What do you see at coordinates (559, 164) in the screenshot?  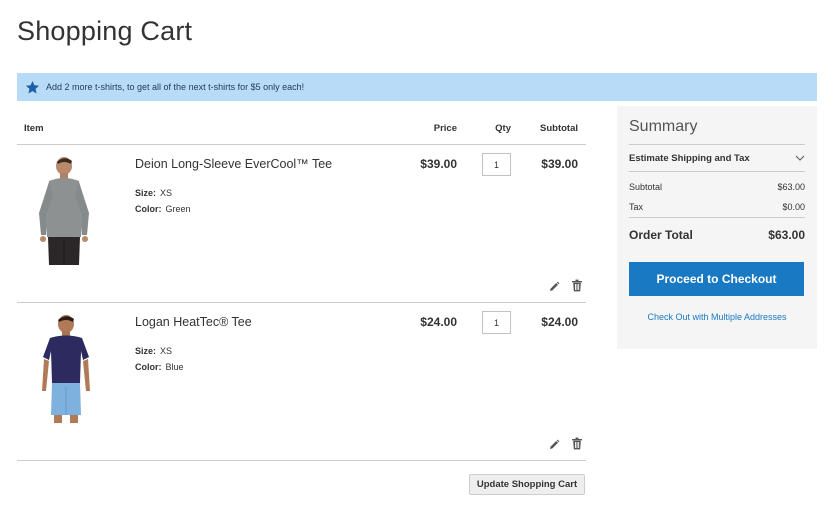 I see `item-subtotal: $39.00` at bounding box center [559, 164].